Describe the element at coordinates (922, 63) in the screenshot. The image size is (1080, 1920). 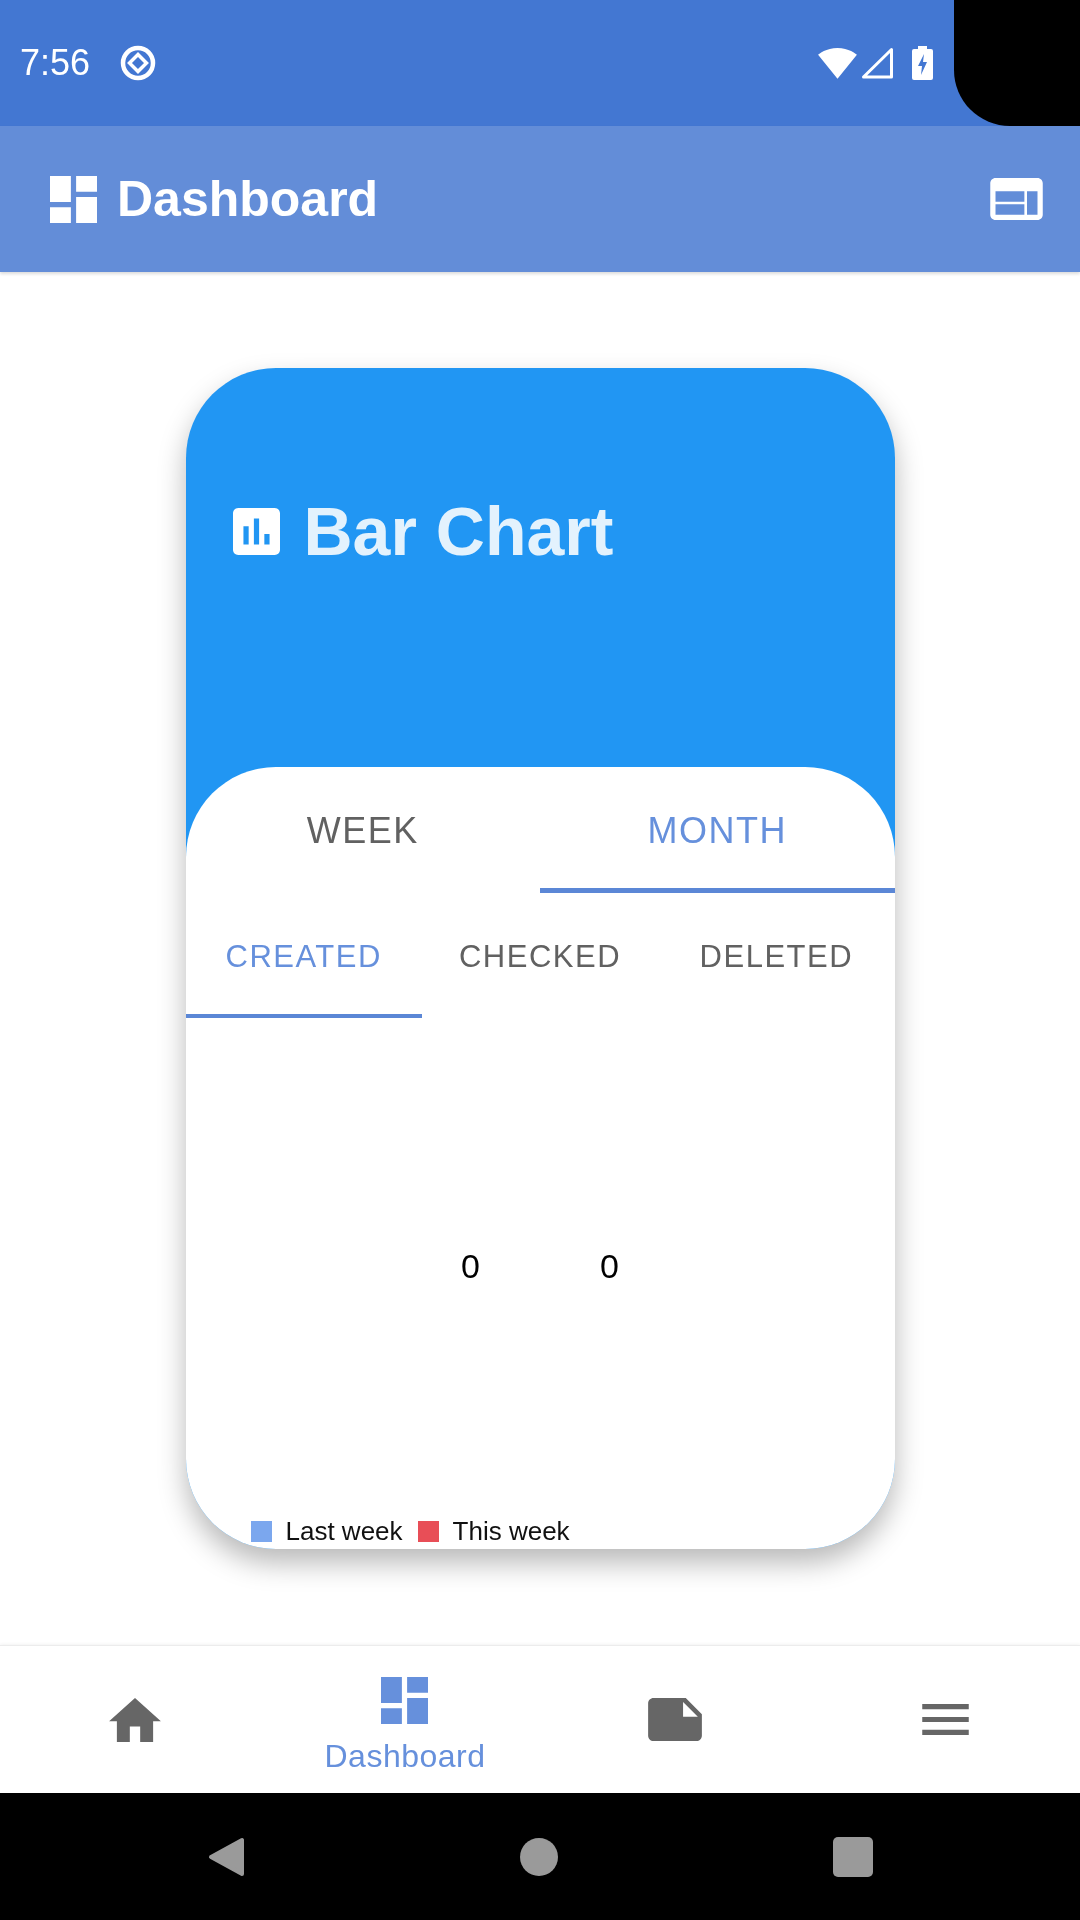
I see `battery-charging-icon` at that location.